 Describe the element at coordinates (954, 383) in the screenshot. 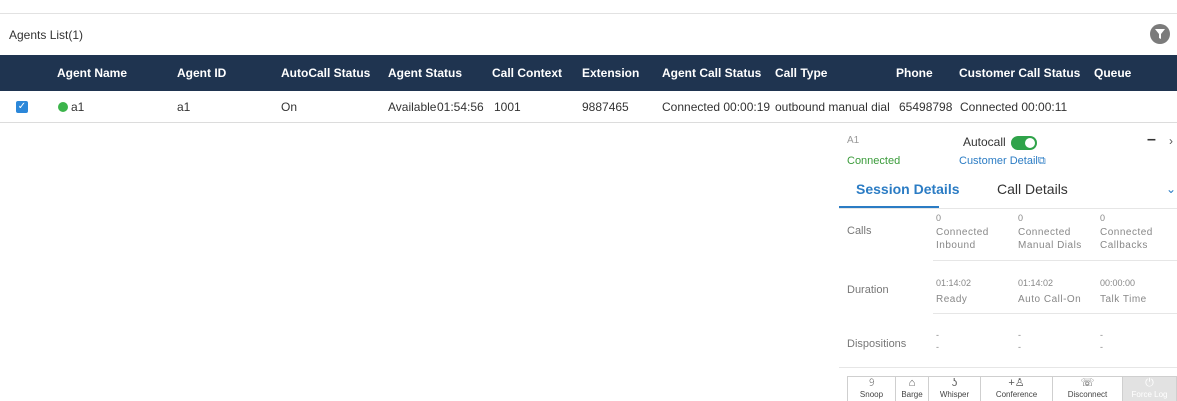

I see `whisper-icon: ʖ` at that location.